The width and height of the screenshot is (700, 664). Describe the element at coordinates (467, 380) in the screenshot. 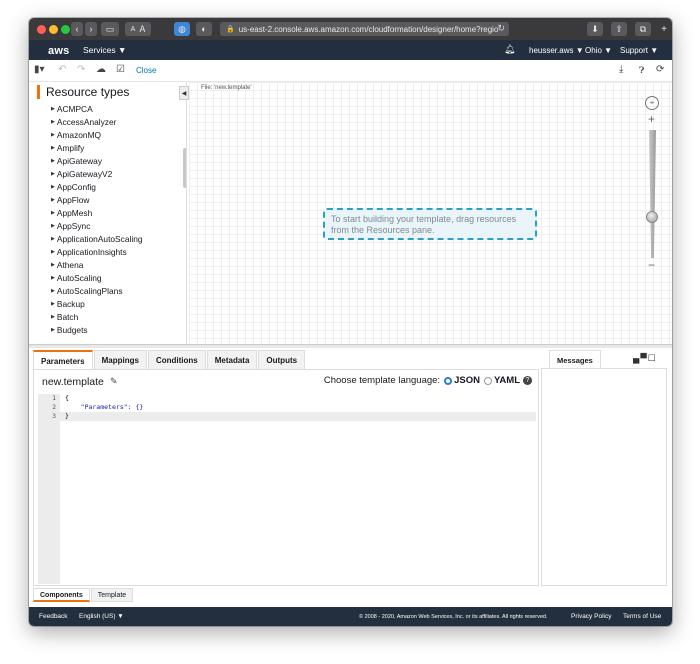

I see `json-label: JSON` at that location.